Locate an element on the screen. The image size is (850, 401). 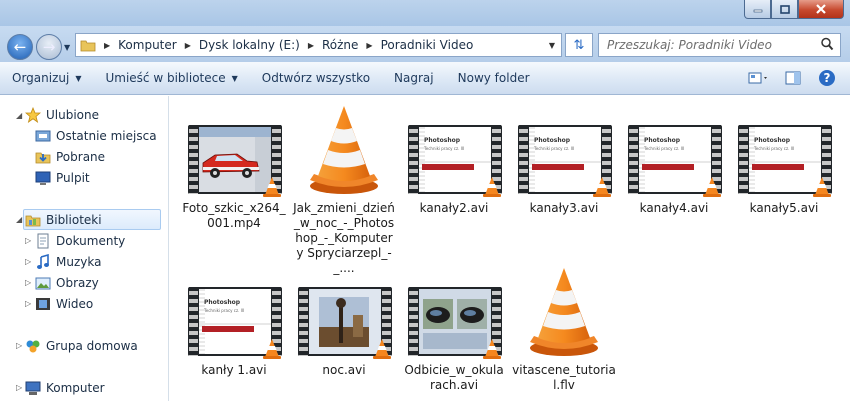
search-box is located at coordinates (719, 45).